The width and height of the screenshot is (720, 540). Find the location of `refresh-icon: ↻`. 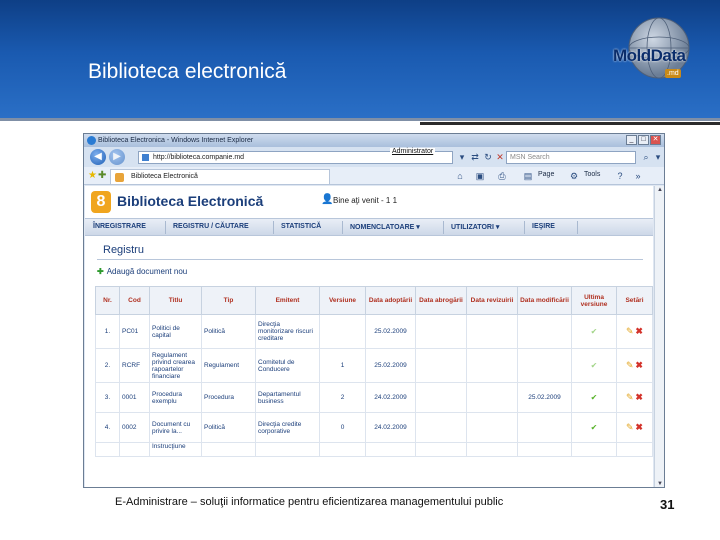

refresh-icon: ↻ is located at coordinates (488, 157).